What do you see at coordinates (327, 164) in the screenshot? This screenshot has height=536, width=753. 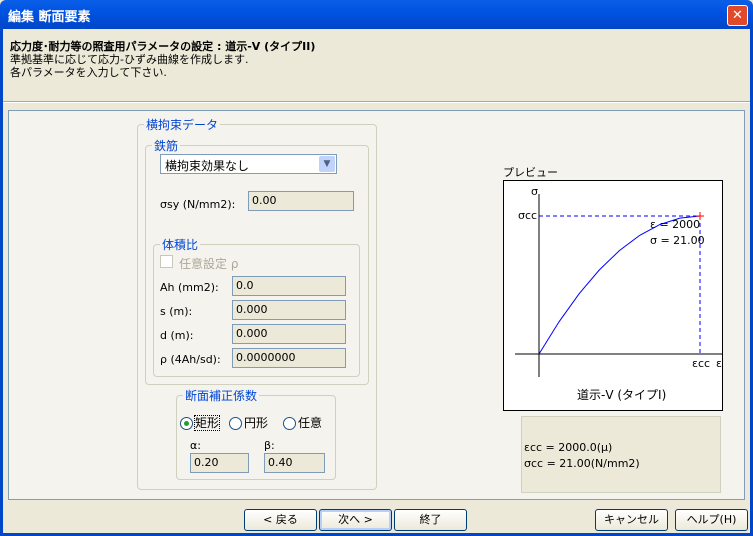 I see `chevron-down-icon: ▼` at bounding box center [327, 164].